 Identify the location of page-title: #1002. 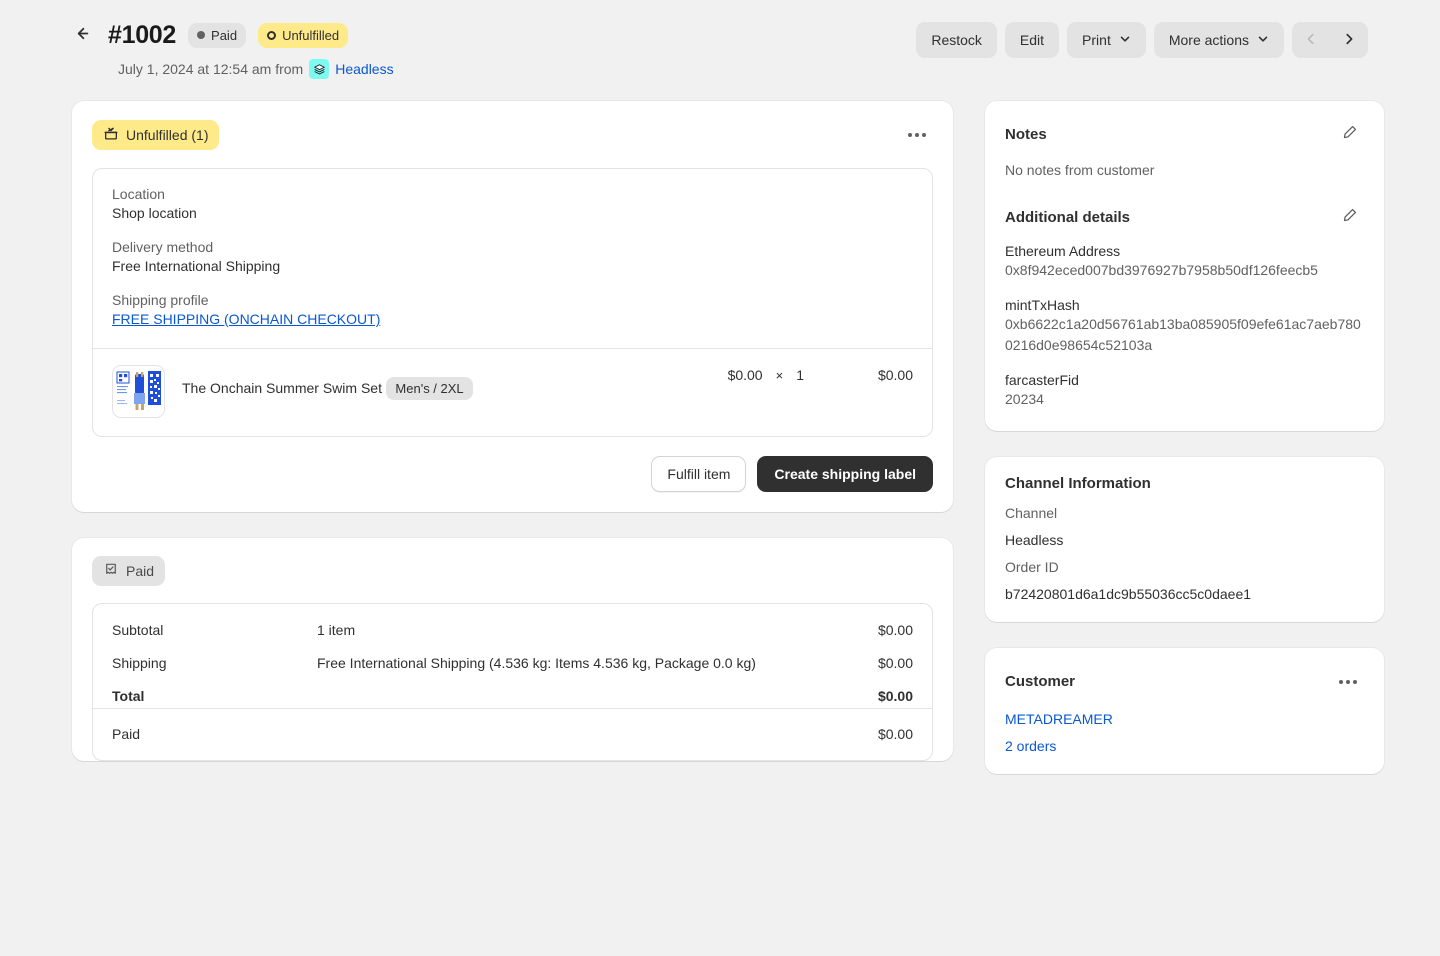
(142, 34).